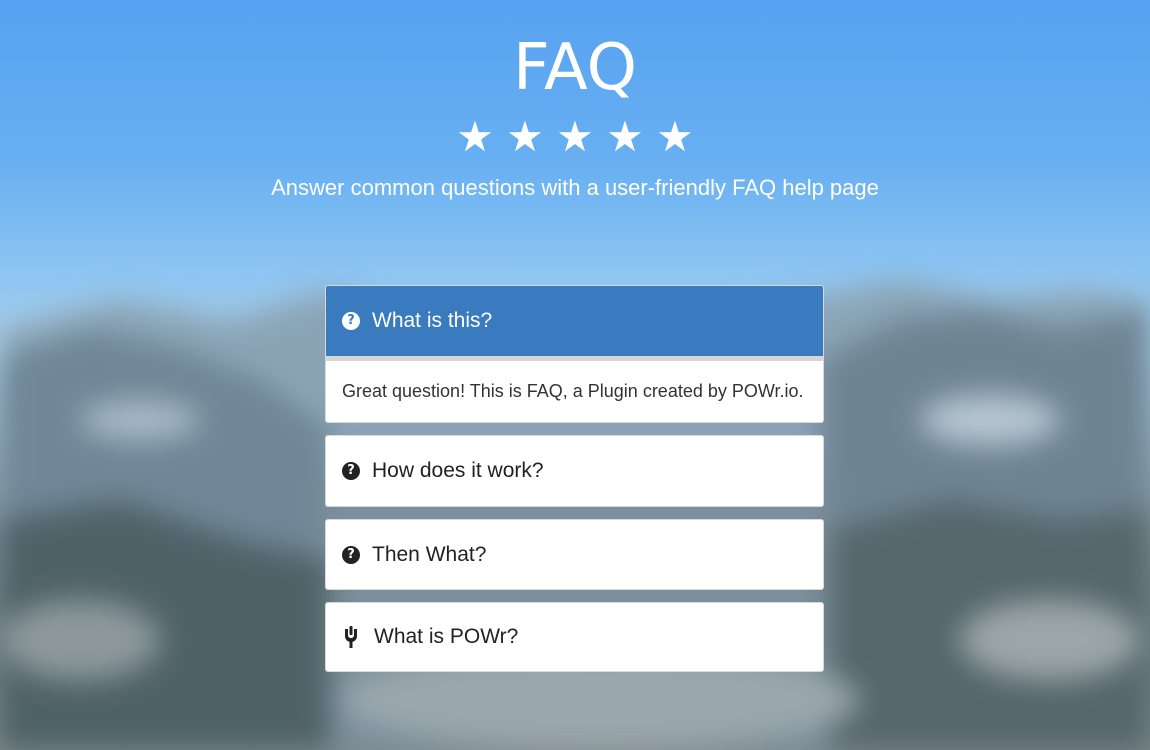  I want to click on power-plug-icon, so click(351, 637).